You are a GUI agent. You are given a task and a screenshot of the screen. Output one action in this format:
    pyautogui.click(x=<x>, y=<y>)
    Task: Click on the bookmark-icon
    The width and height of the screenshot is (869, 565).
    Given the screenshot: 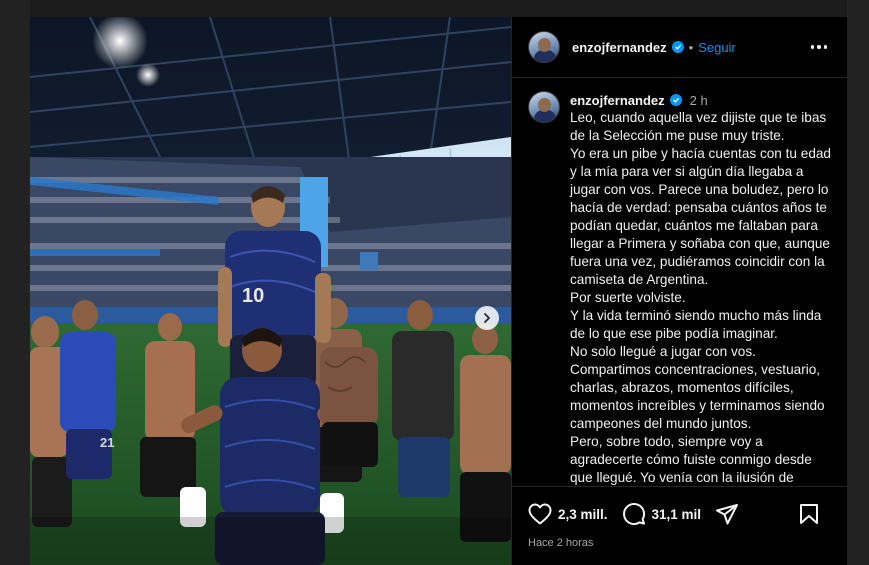 What is the action you would take?
    pyautogui.click(x=809, y=514)
    